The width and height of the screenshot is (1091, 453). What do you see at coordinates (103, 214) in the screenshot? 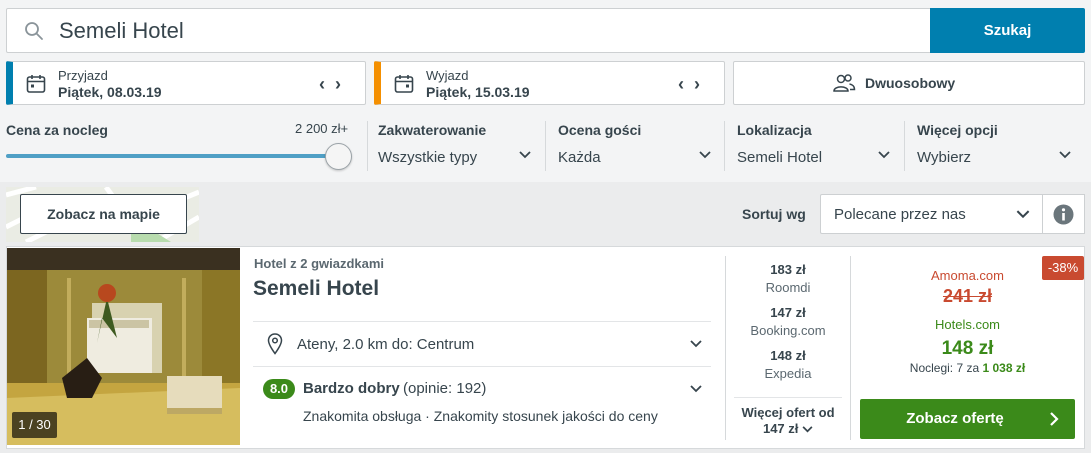
I see `show-map-button: Zobacz na mapie` at bounding box center [103, 214].